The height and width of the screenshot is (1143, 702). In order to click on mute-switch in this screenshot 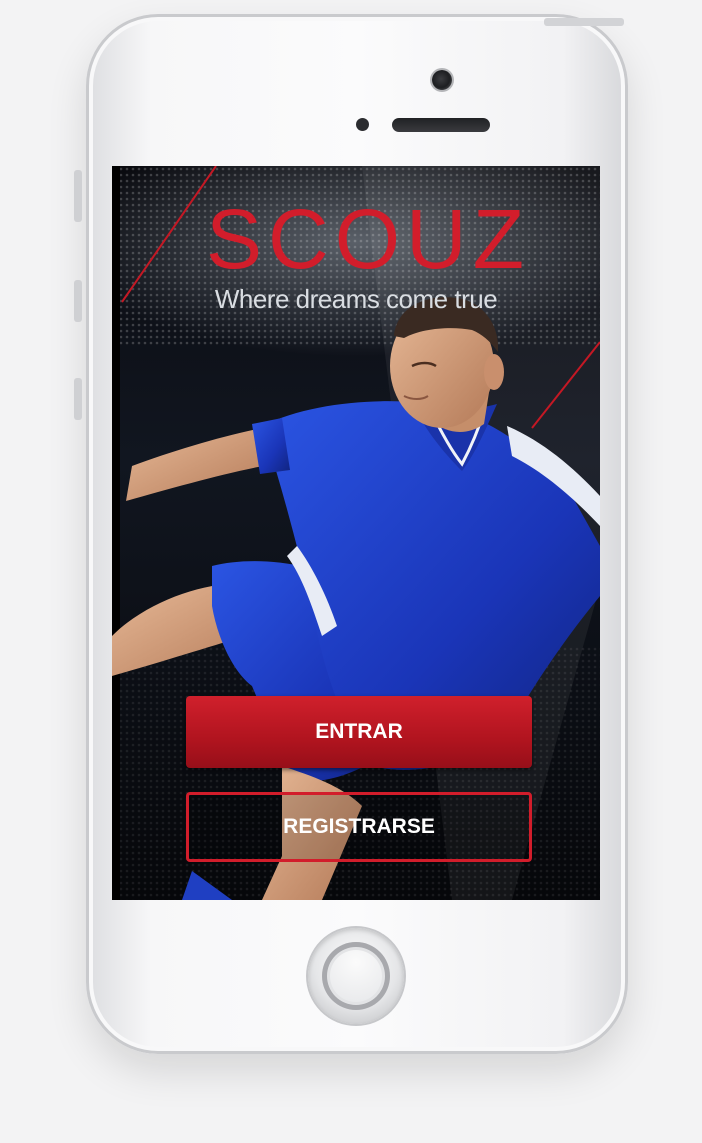, I will do `click(78, 196)`.